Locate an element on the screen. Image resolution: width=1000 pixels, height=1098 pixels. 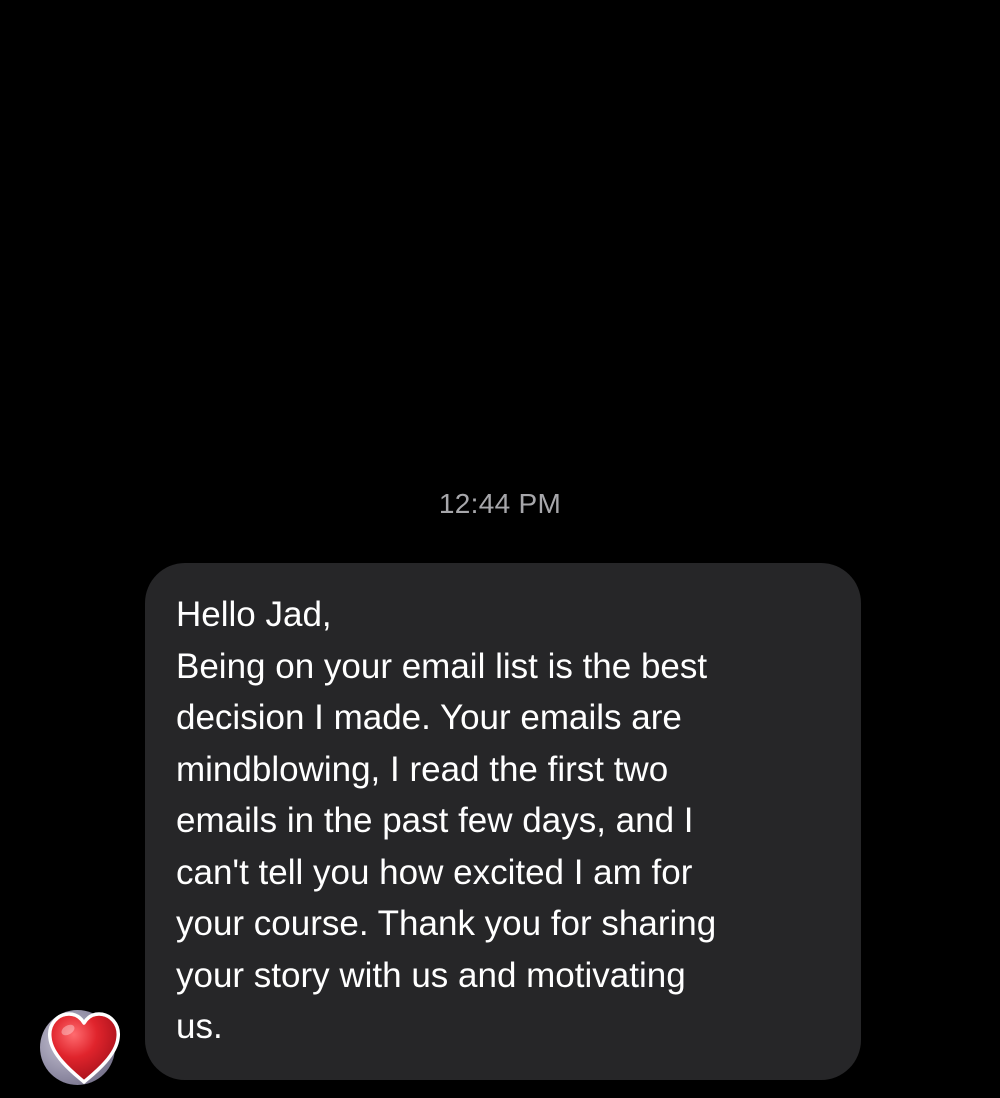
message-text-line: emails in the past few days, and I is located at coordinates (435, 820).